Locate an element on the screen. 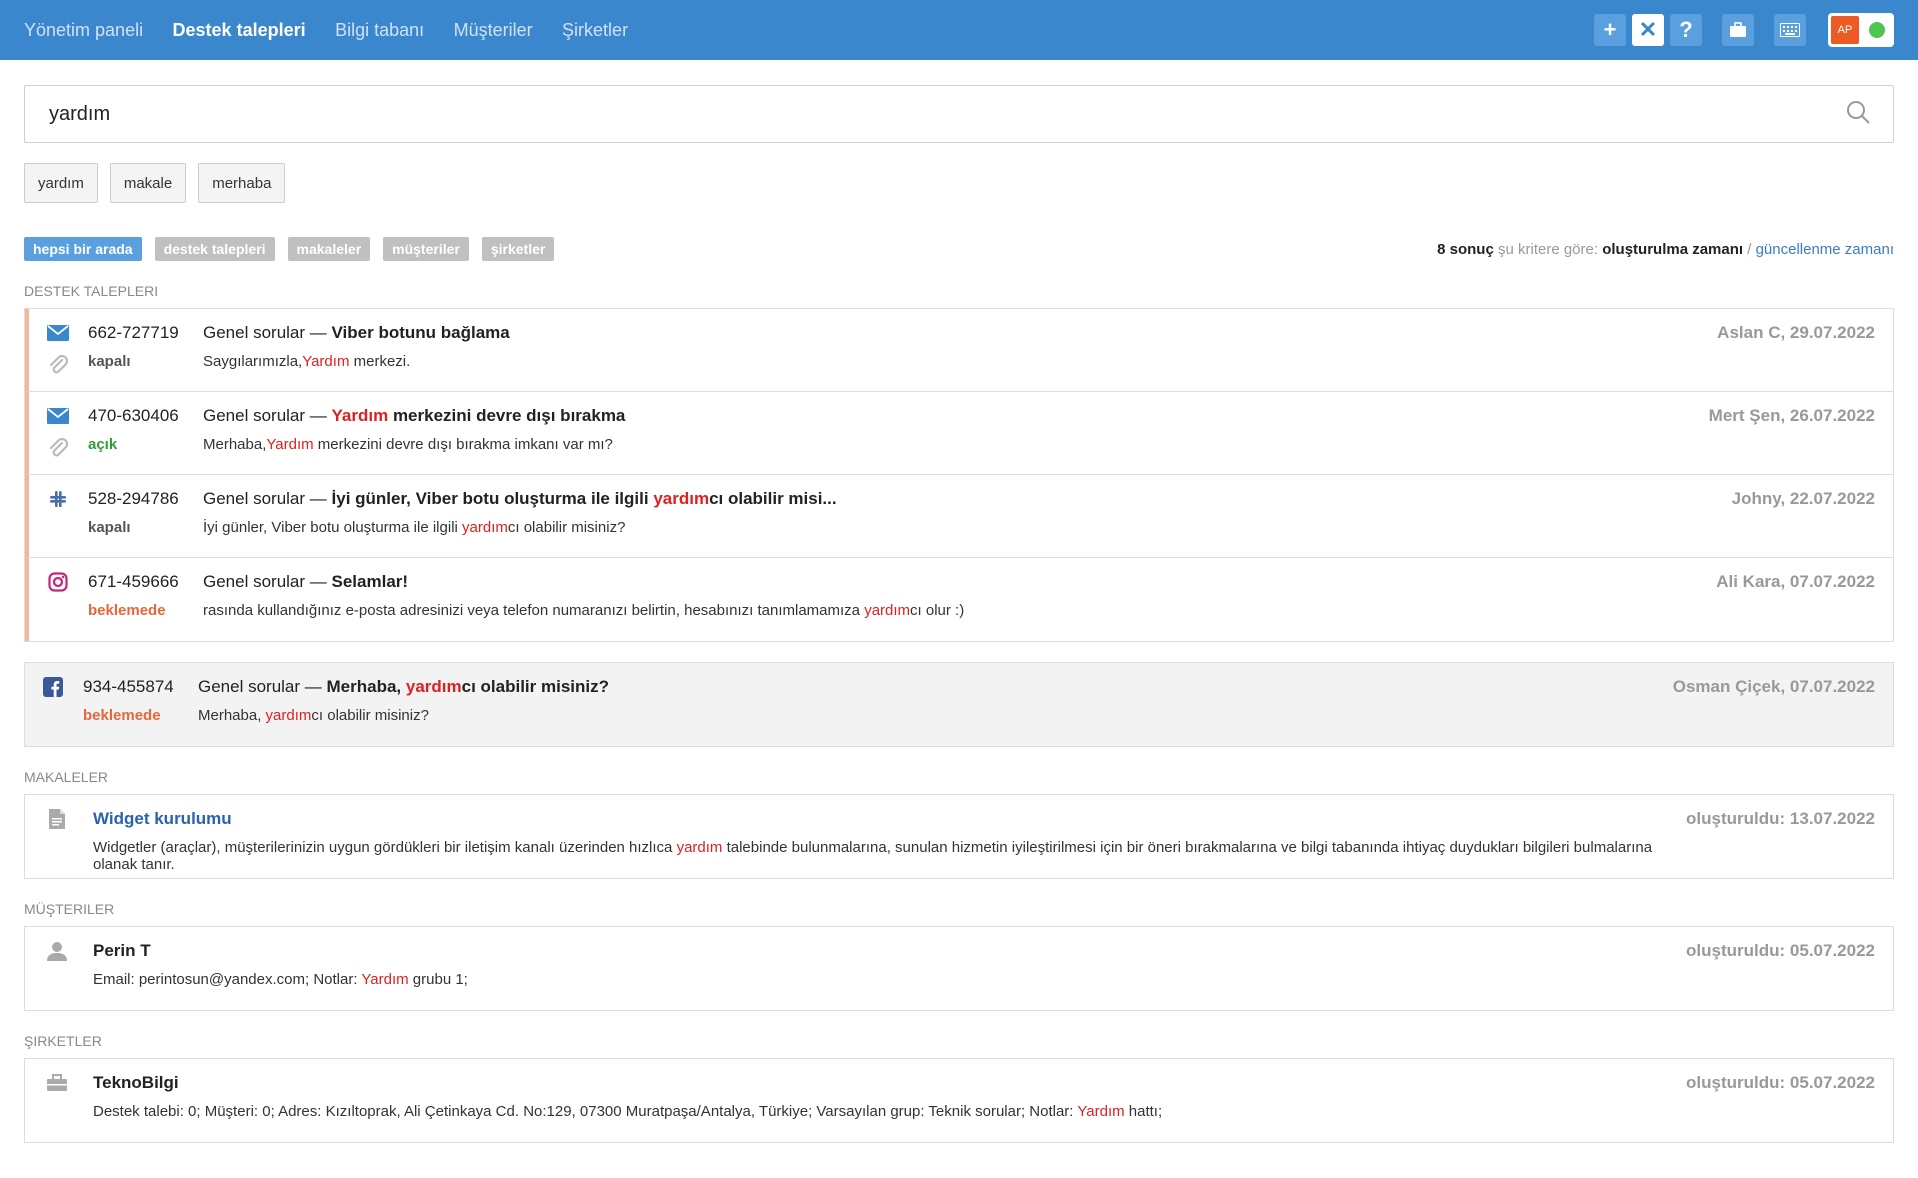 The height and width of the screenshot is (1178, 1918). user-icon is located at coordinates (57, 951).